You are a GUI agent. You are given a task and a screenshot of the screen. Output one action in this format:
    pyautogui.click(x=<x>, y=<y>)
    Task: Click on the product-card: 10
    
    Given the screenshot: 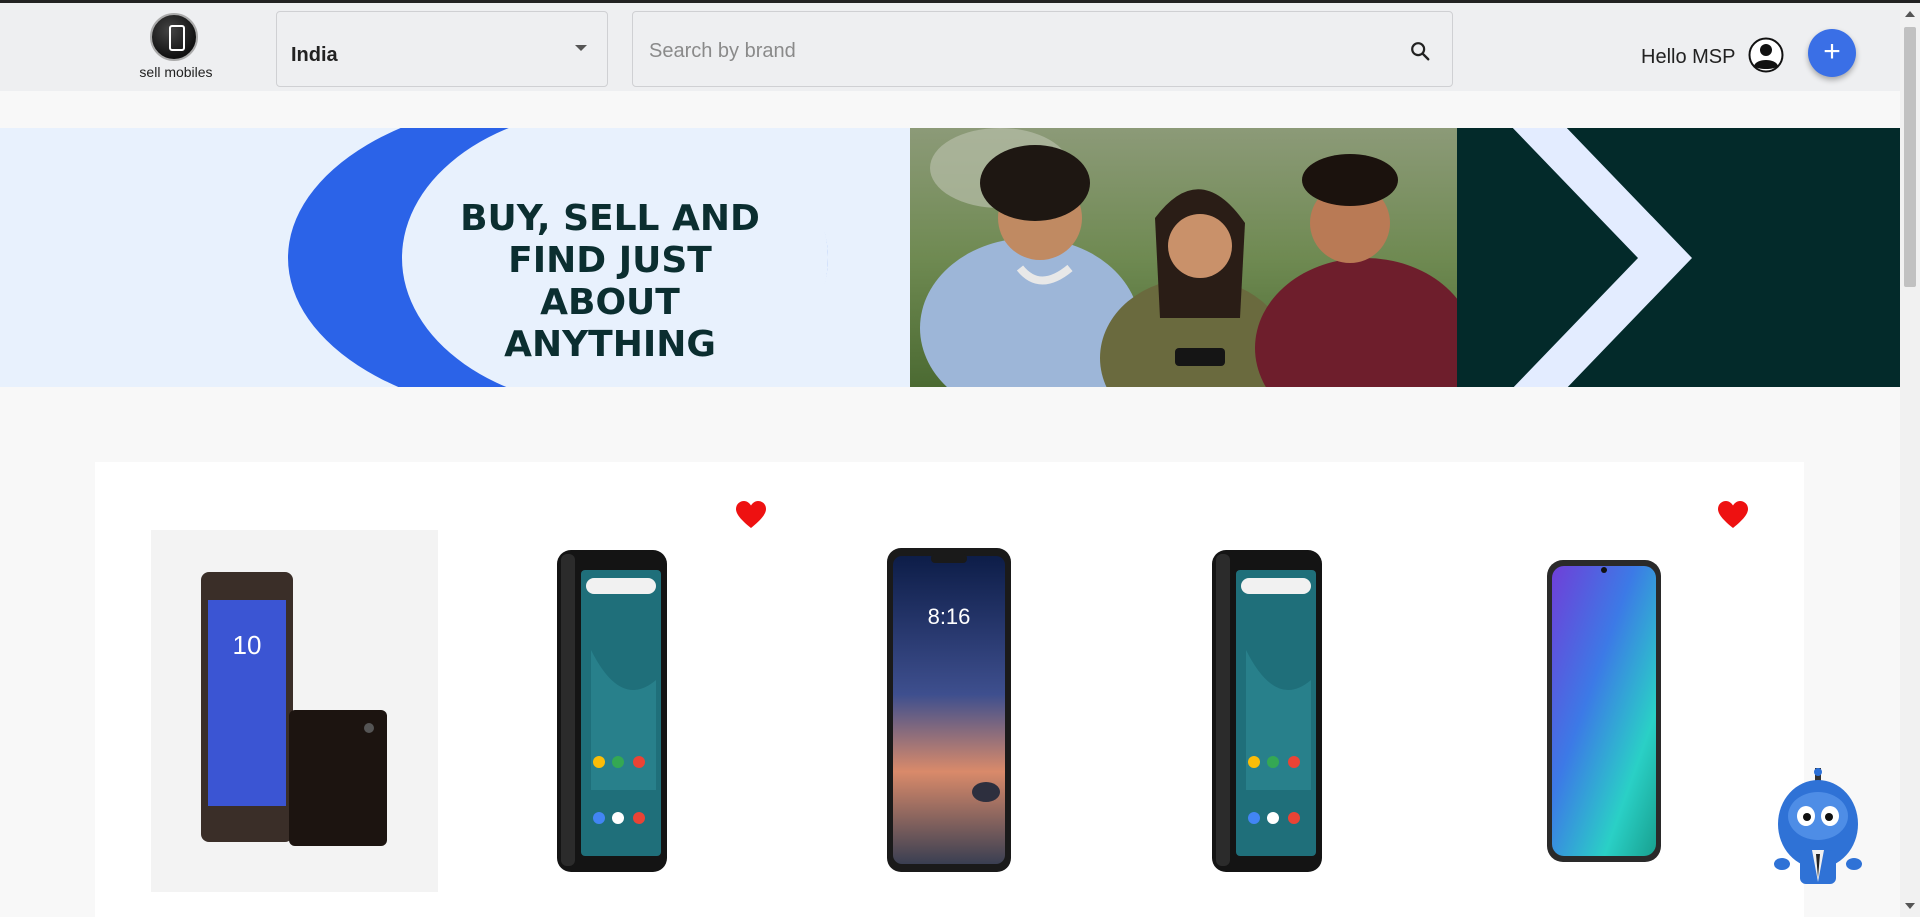 What is the action you would take?
    pyautogui.click(x=296, y=711)
    